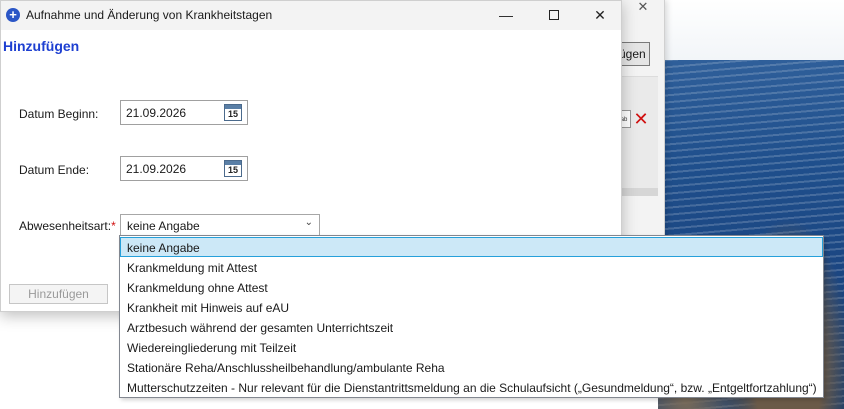 This screenshot has width=844, height=409. What do you see at coordinates (41, 46) in the screenshot?
I see `page-title: Hinzufügen` at bounding box center [41, 46].